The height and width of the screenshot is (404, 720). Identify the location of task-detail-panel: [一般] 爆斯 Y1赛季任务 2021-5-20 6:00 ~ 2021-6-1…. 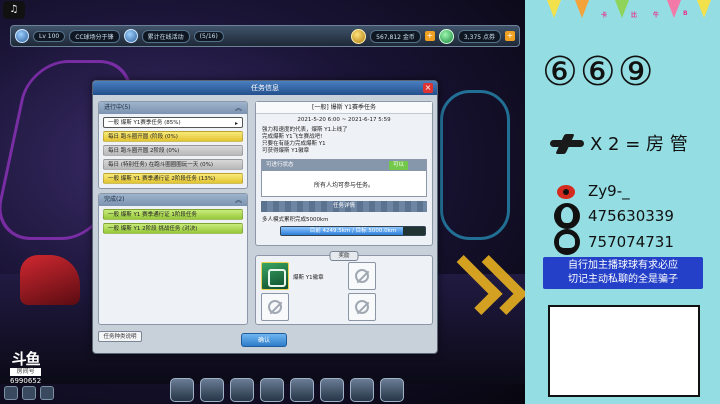
(344, 173).